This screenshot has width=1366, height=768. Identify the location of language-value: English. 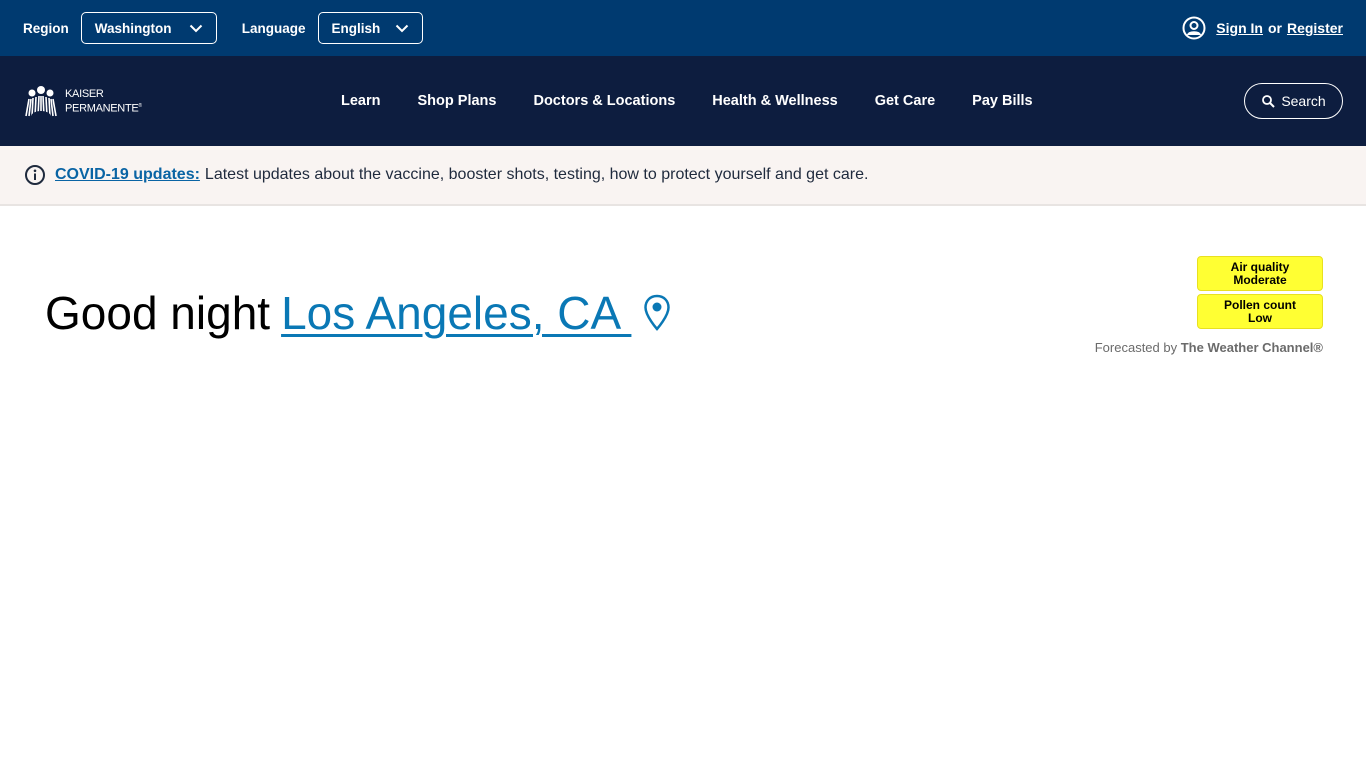
(356, 28).